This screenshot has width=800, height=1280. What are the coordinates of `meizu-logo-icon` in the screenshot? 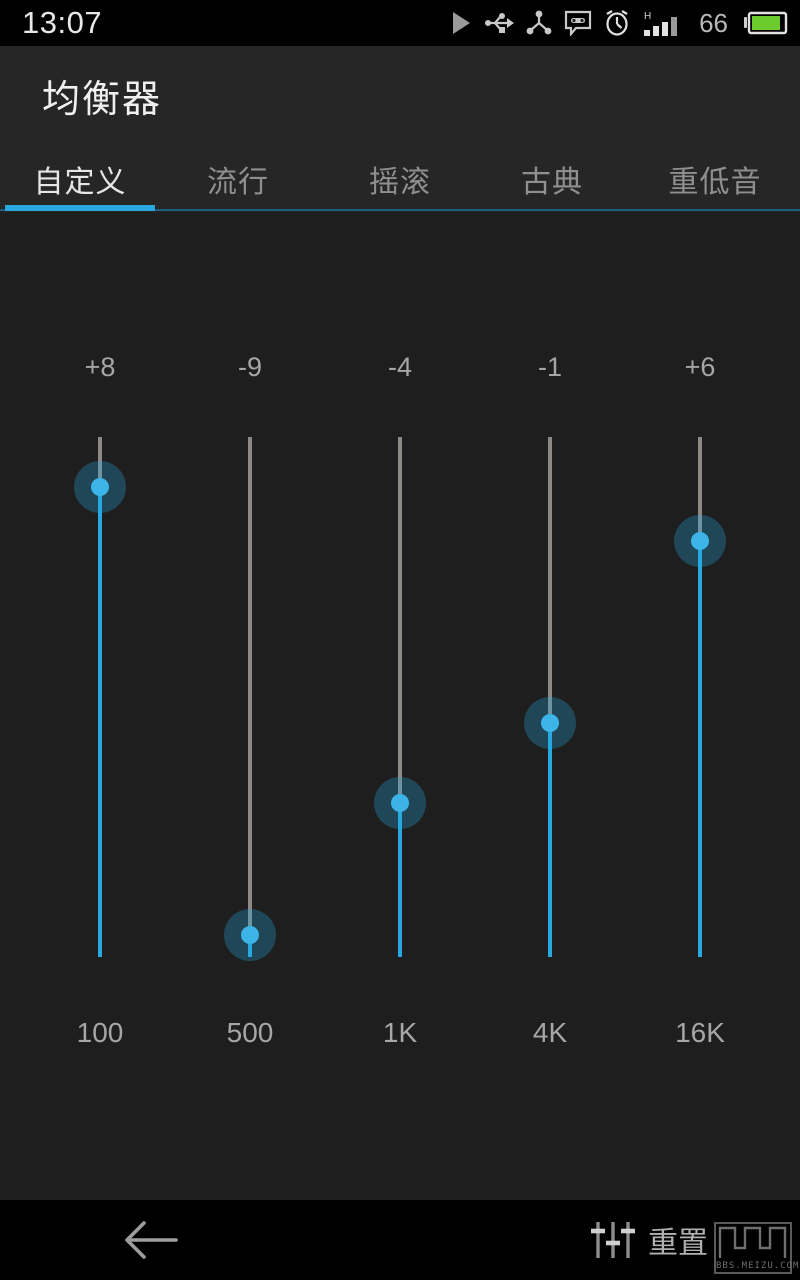 It's located at (752, 1242).